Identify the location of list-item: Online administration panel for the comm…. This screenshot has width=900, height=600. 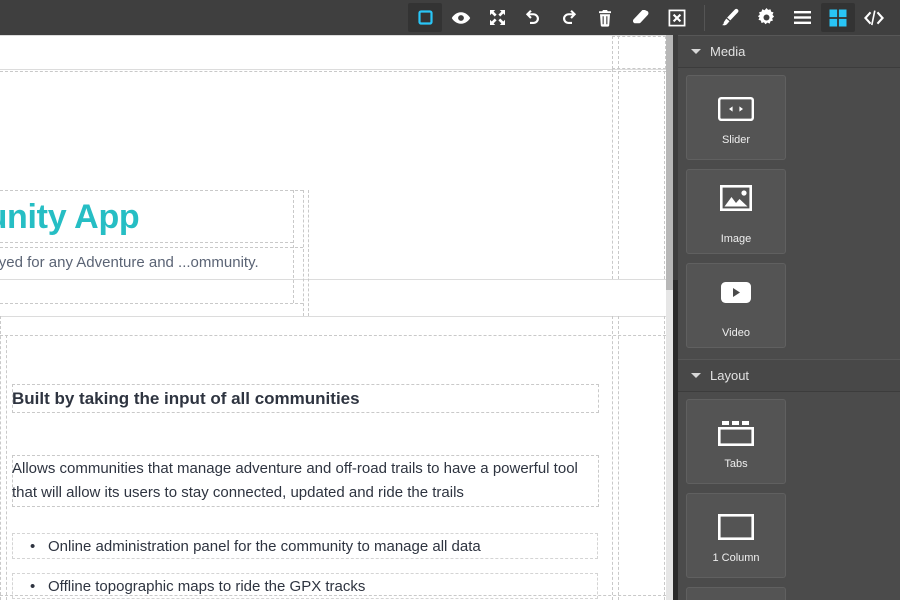
(305, 546).